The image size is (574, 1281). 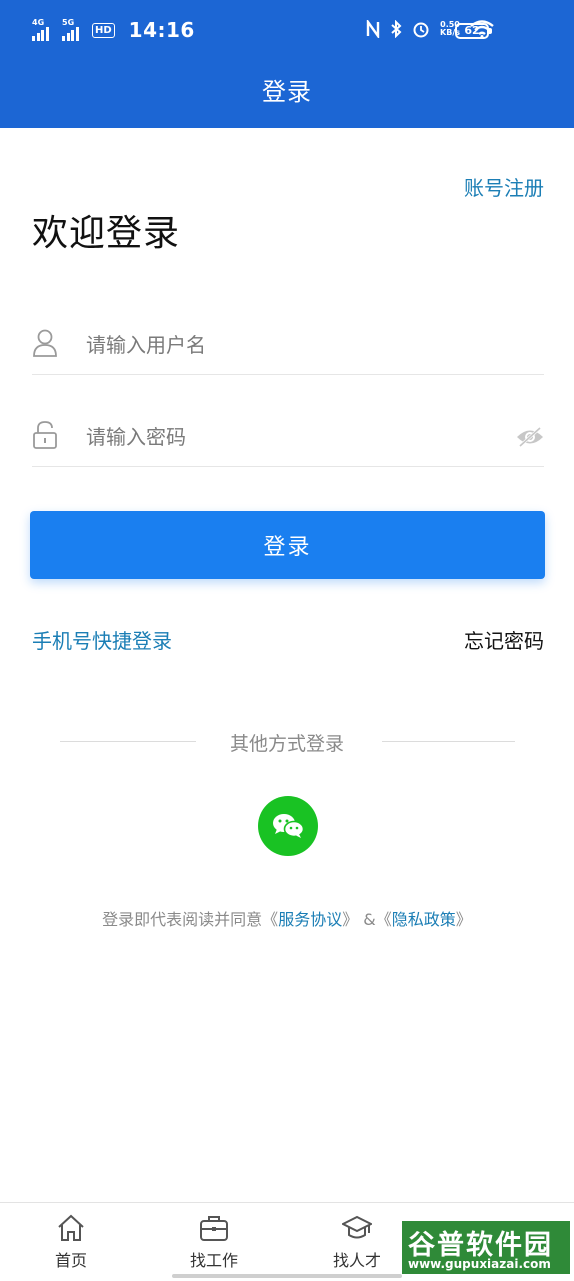 What do you see at coordinates (45, 435) in the screenshot?
I see `lock-icon` at bounding box center [45, 435].